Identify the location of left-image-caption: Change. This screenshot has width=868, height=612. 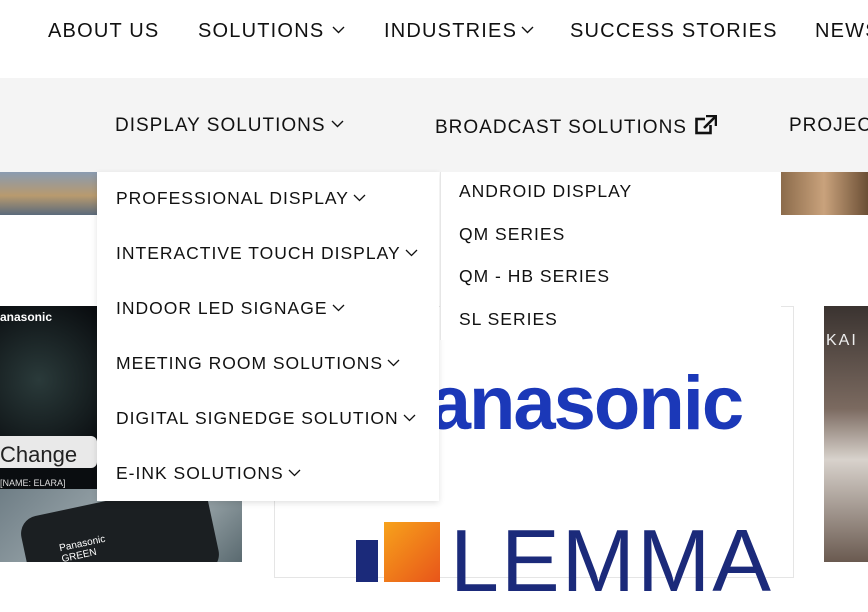
(39, 454).